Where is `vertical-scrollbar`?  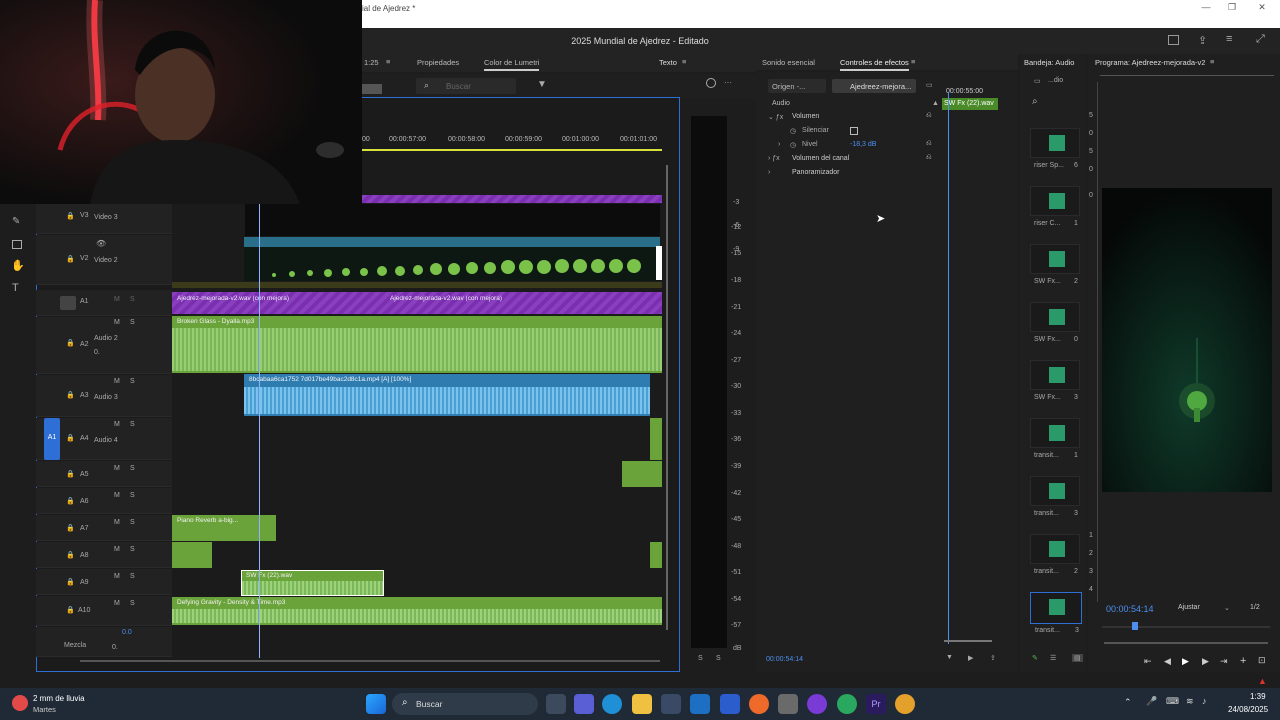
vertical-scrollbar is located at coordinates (667, 397).